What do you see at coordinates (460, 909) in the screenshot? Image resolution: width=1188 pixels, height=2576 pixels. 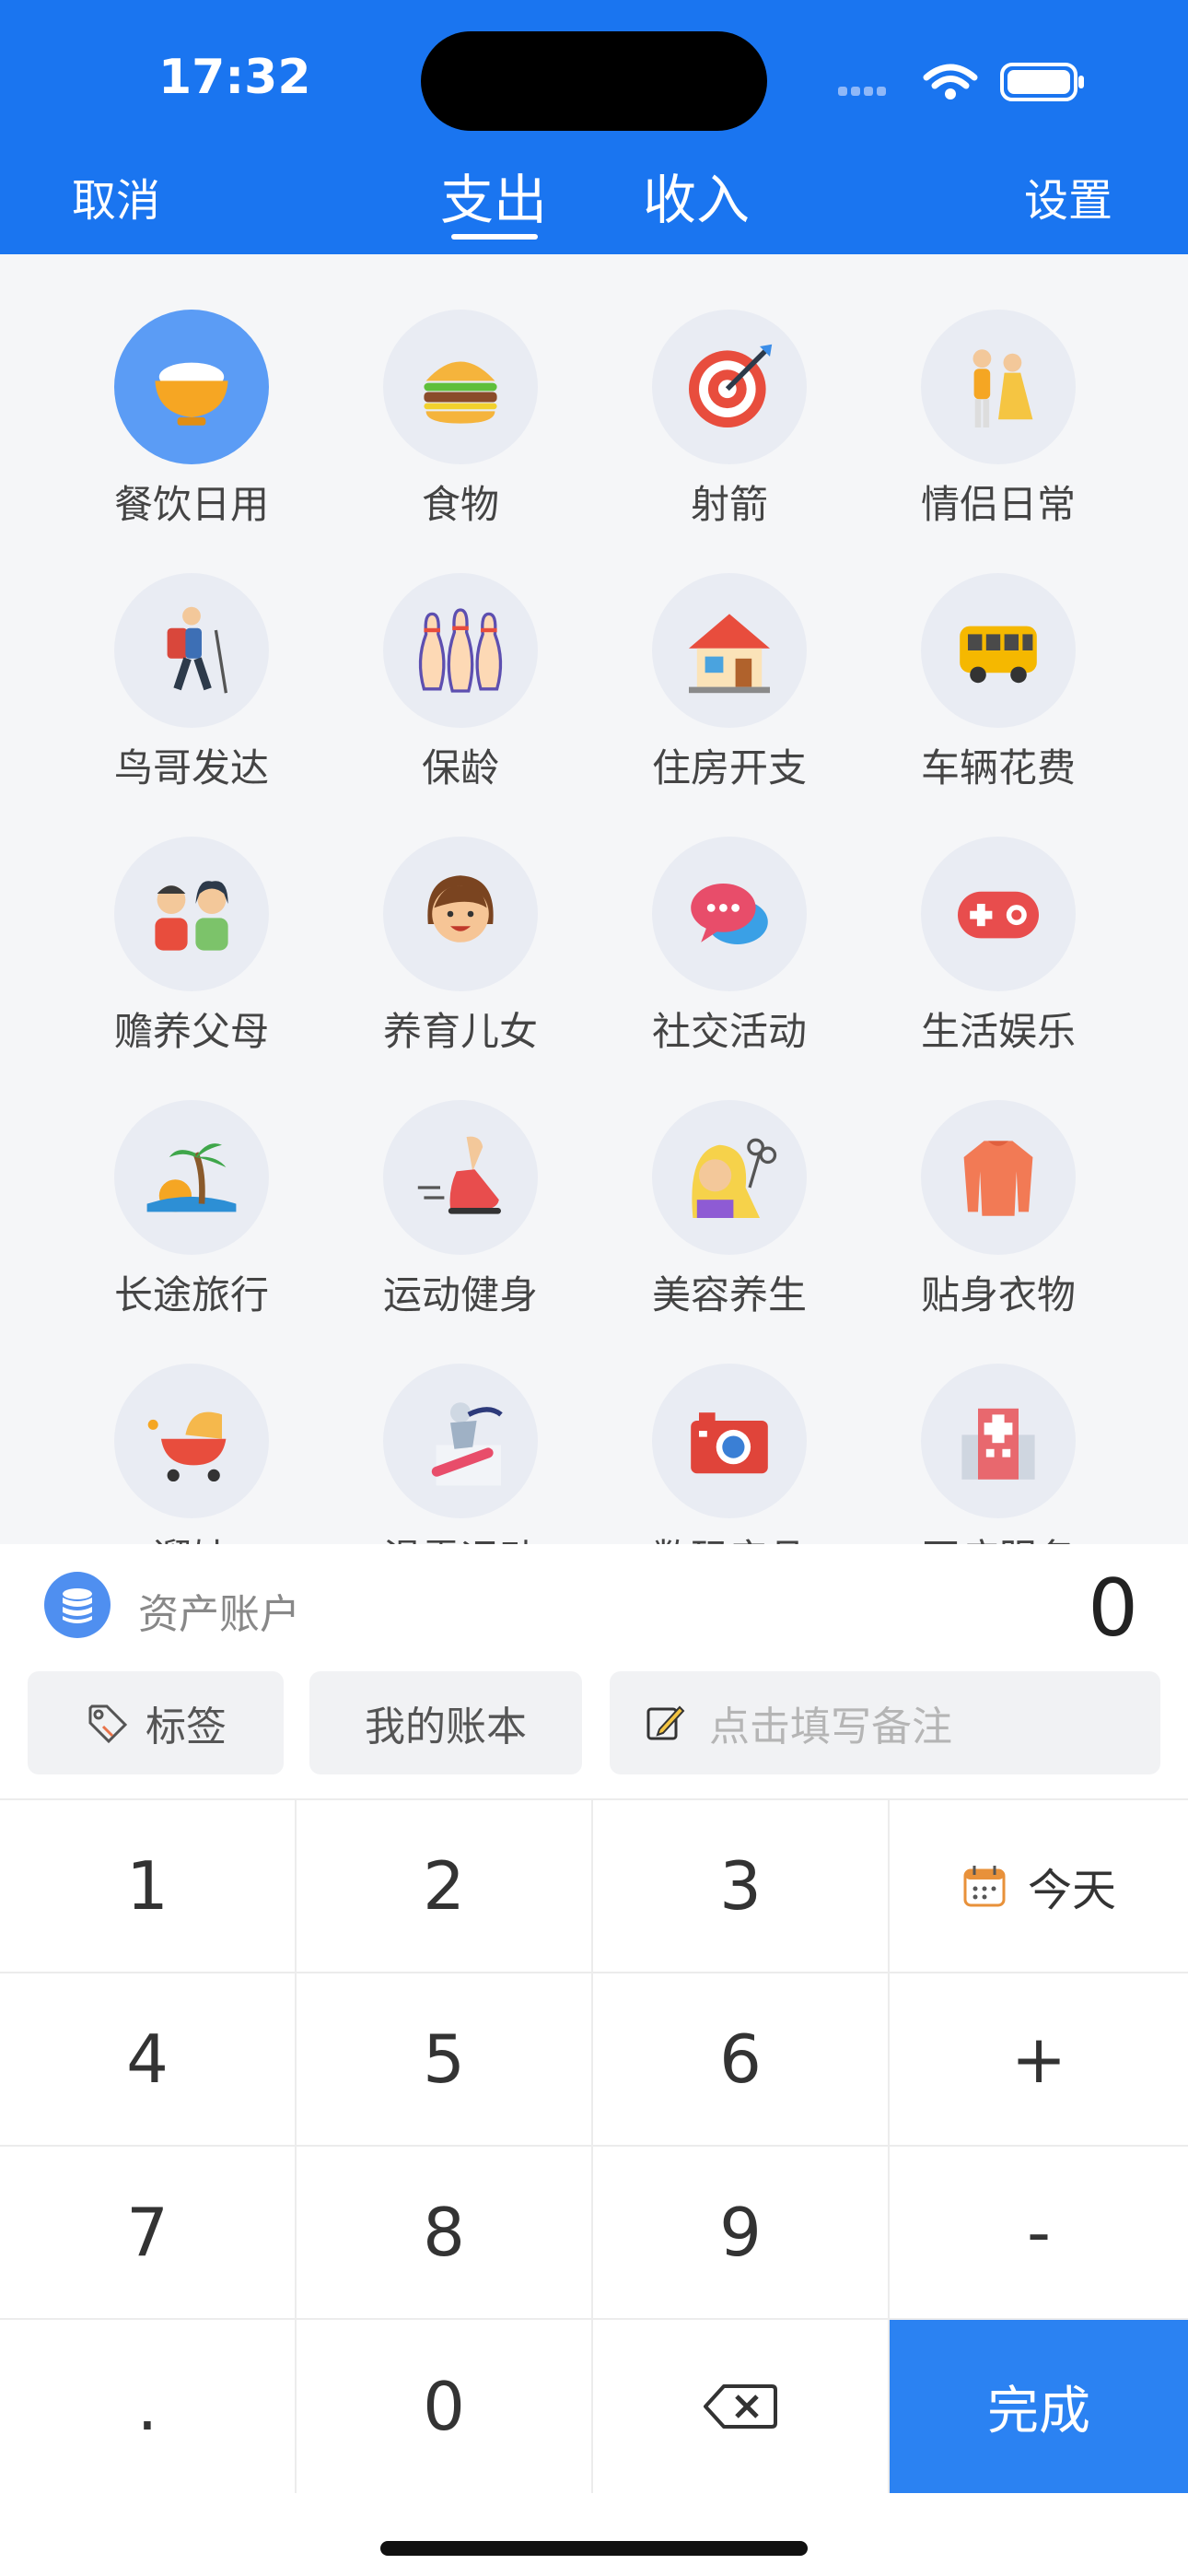 I see `child-icon` at bounding box center [460, 909].